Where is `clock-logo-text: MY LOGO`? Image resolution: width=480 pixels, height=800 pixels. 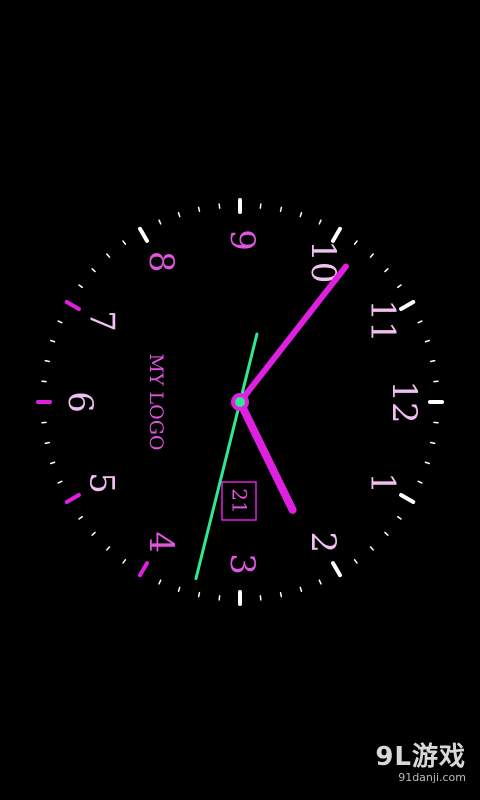 clock-logo-text: MY LOGO is located at coordinates (156, 402).